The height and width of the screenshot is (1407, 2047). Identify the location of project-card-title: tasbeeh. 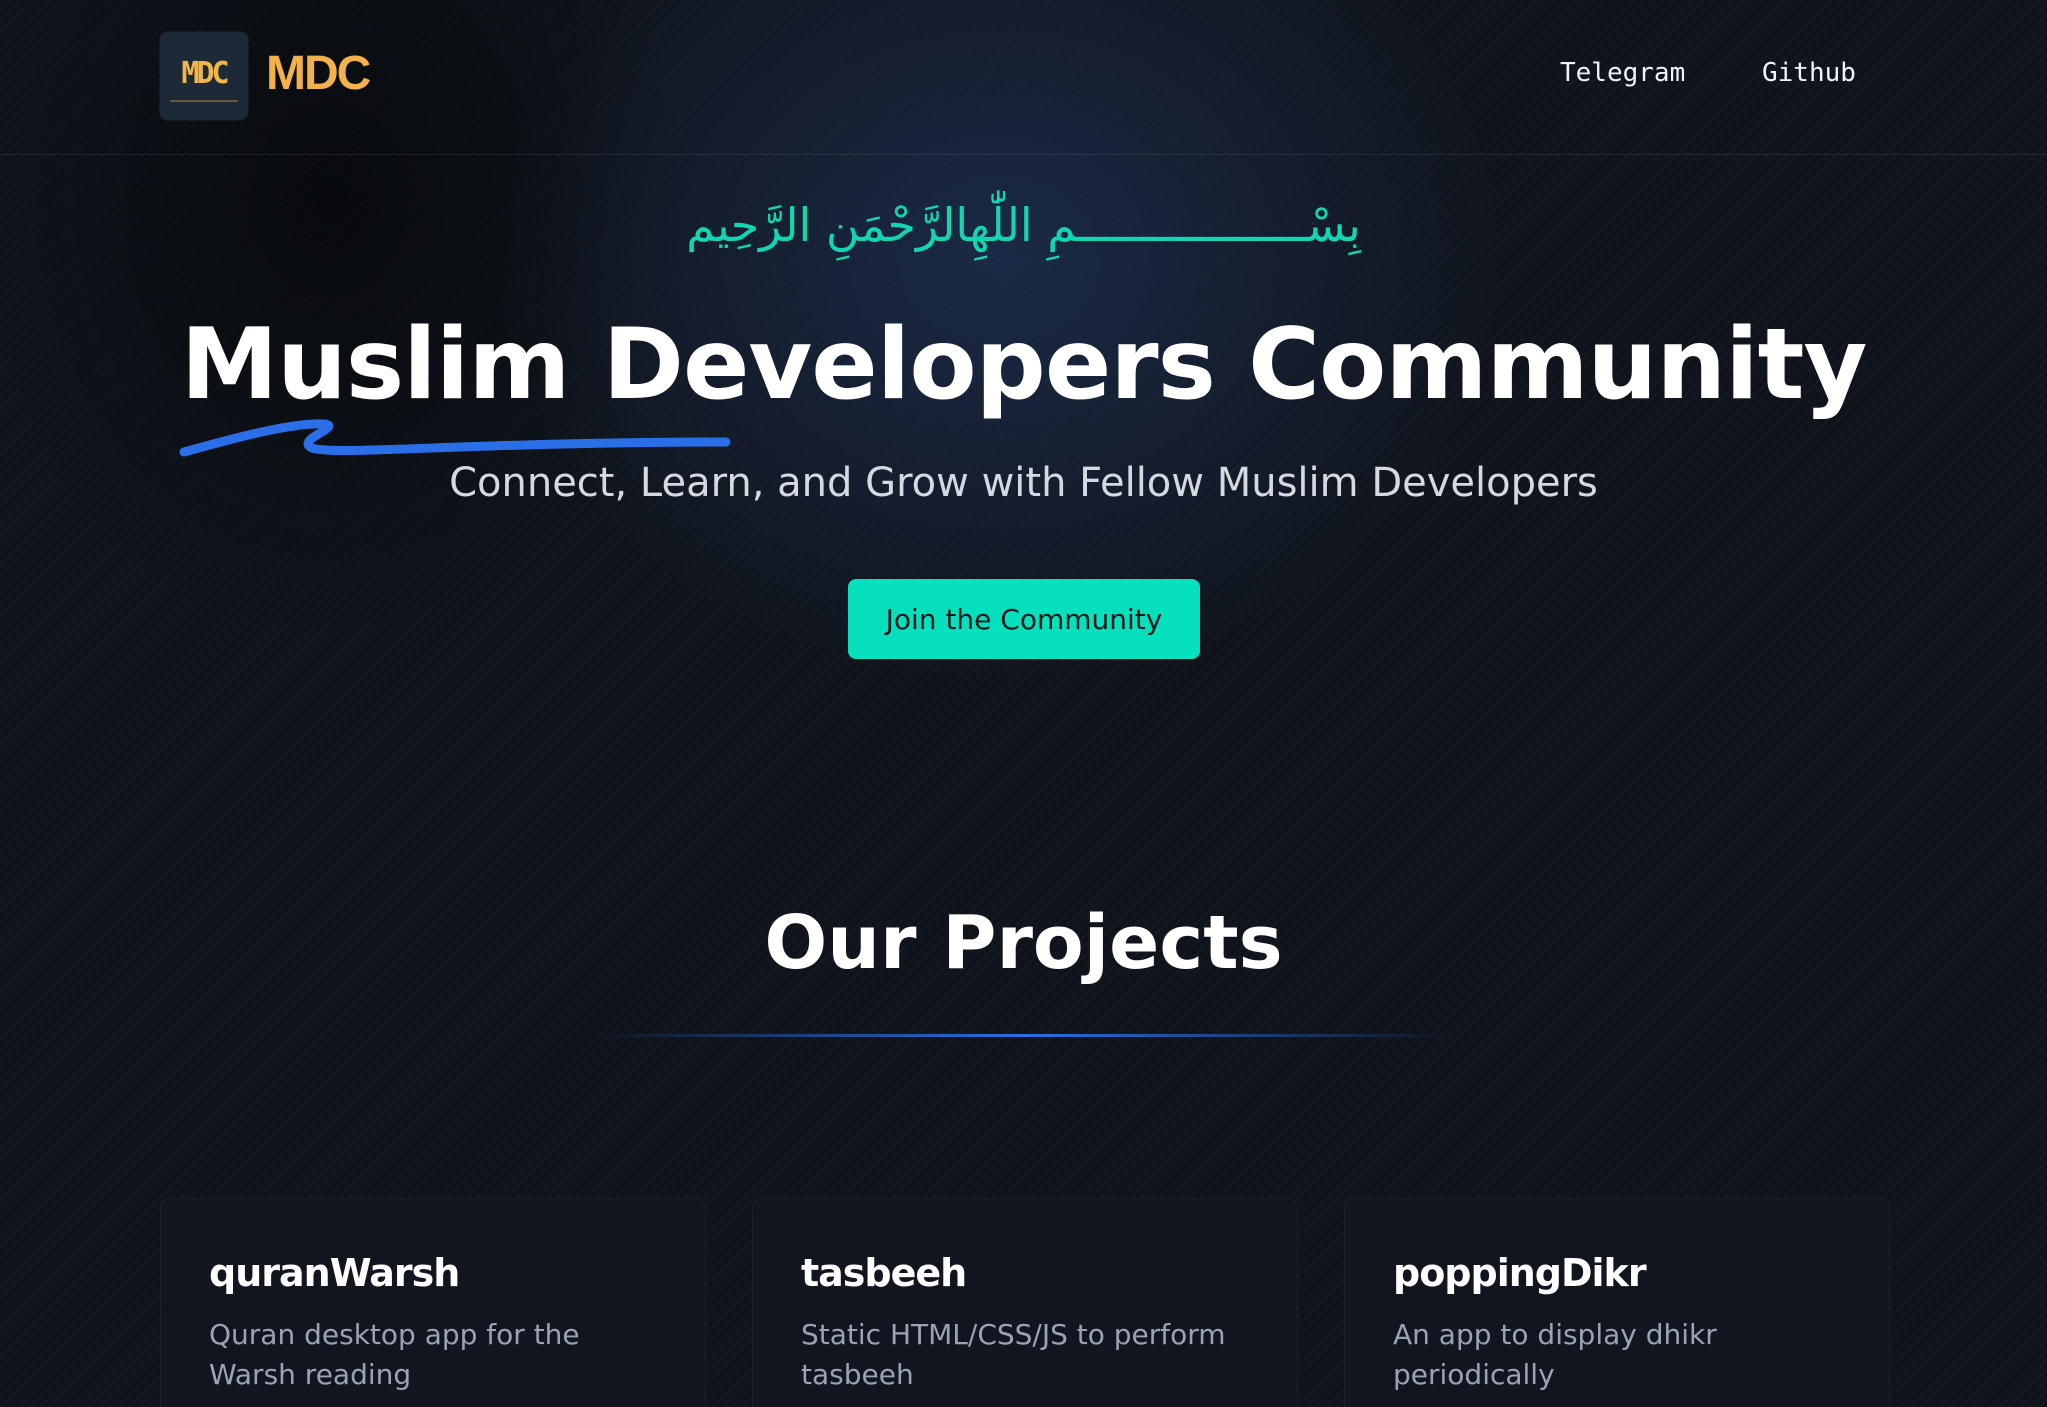
(884, 1273).